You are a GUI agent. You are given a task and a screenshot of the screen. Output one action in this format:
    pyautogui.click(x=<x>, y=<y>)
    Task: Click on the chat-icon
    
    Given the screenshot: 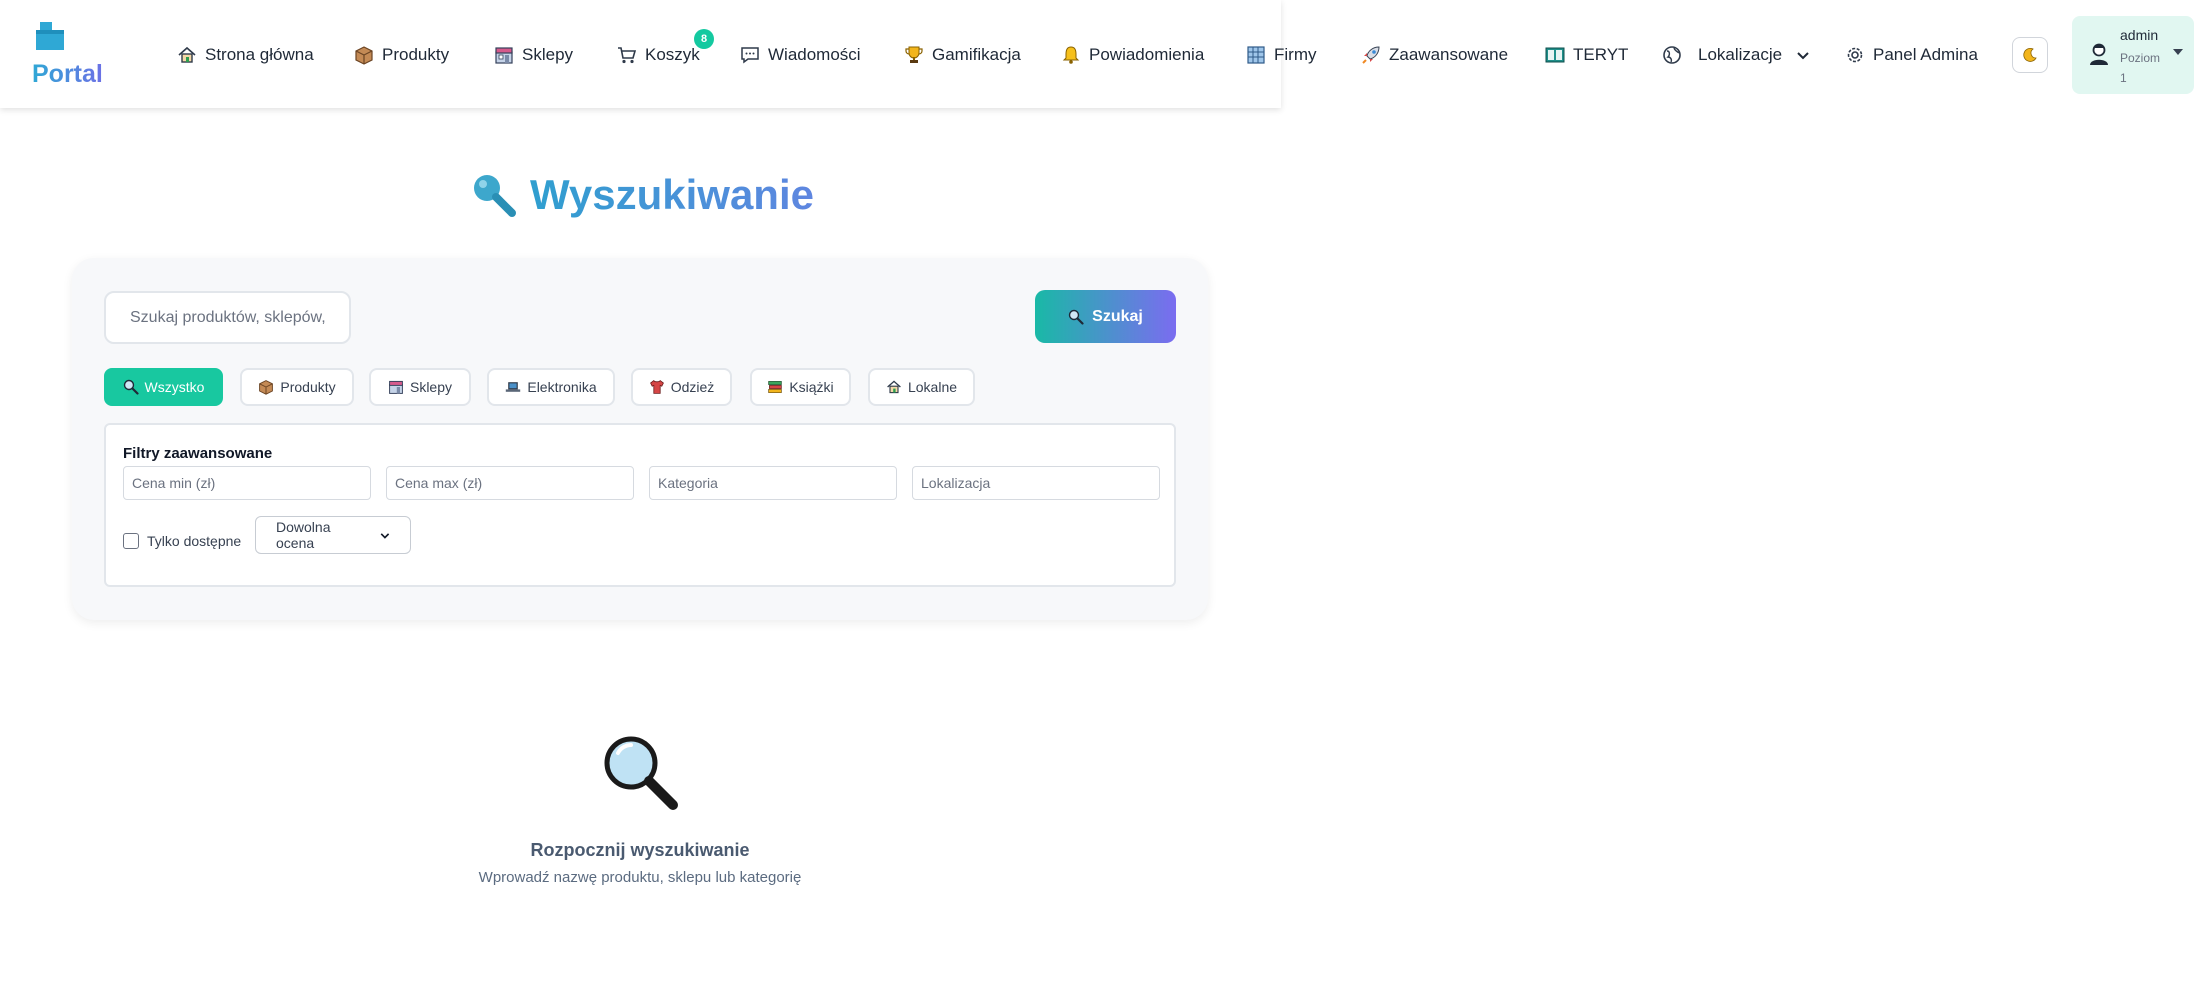 What is the action you would take?
    pyautogui.click(x=750, y=55)
    